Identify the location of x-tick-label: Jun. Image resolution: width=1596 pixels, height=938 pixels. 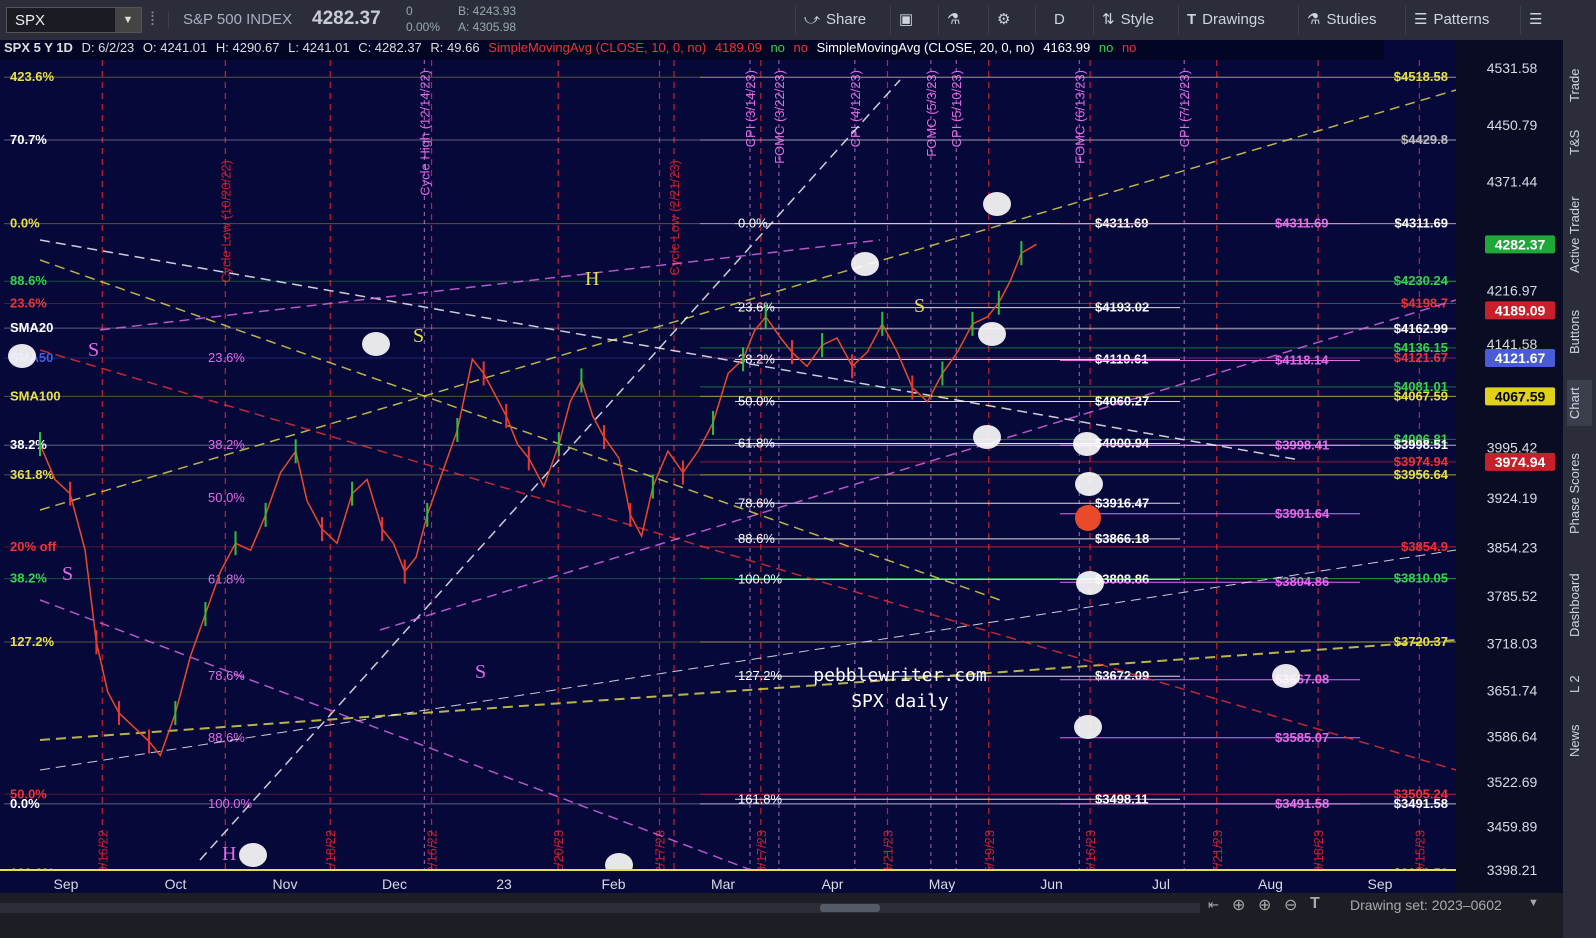
(1051, 884).